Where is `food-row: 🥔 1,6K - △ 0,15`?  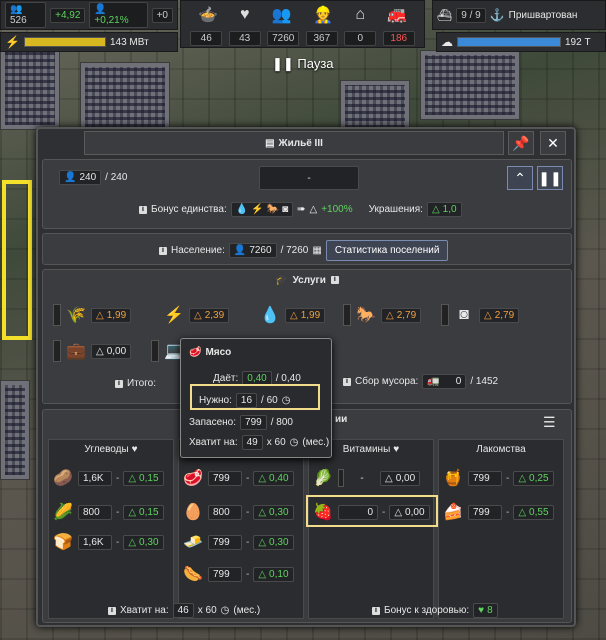
food-row: 🥔 1,6K - △ 0,15 is located at coordinates (108, 478).